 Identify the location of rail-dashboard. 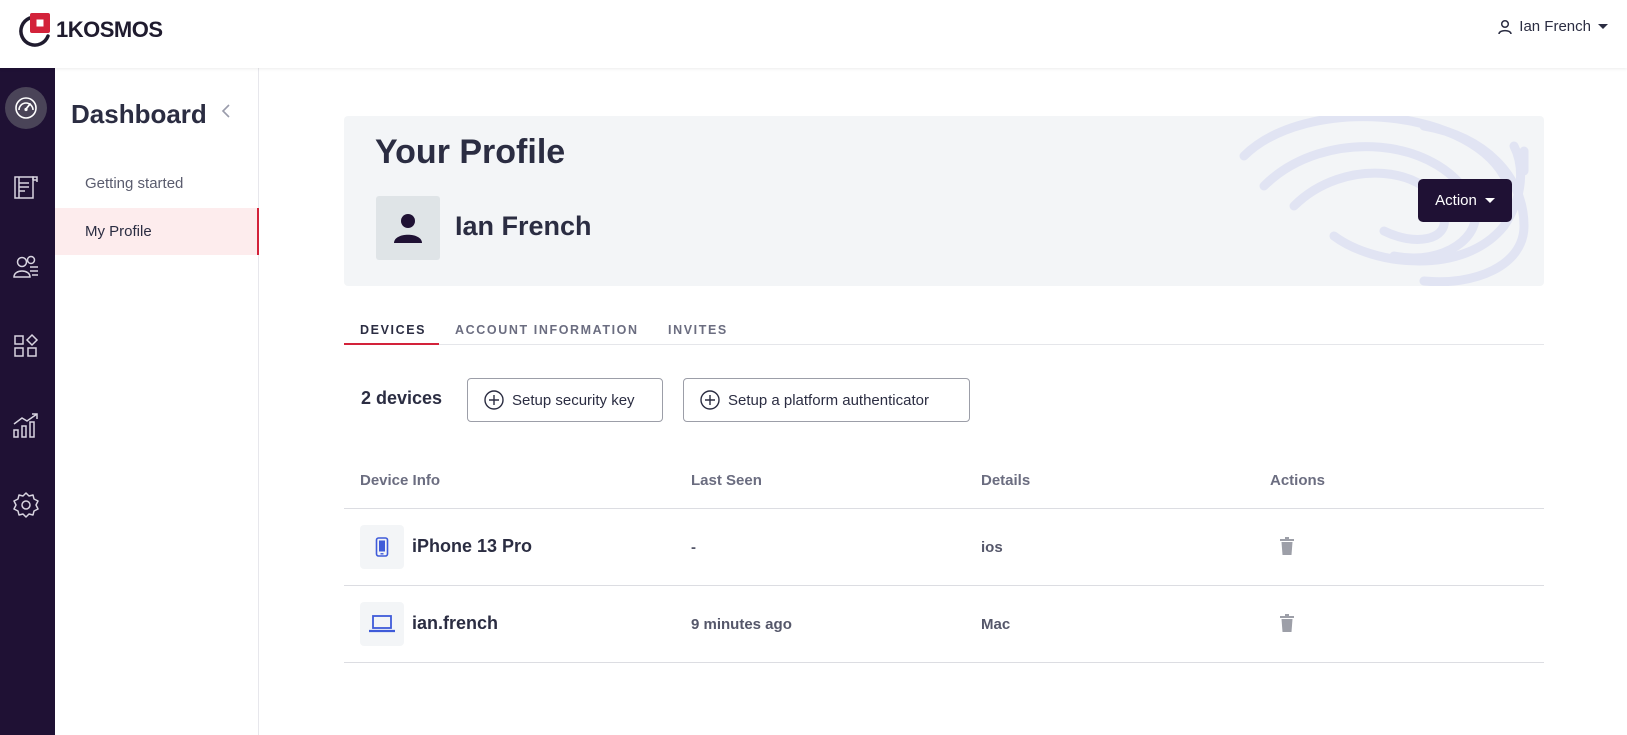
(26, 108).